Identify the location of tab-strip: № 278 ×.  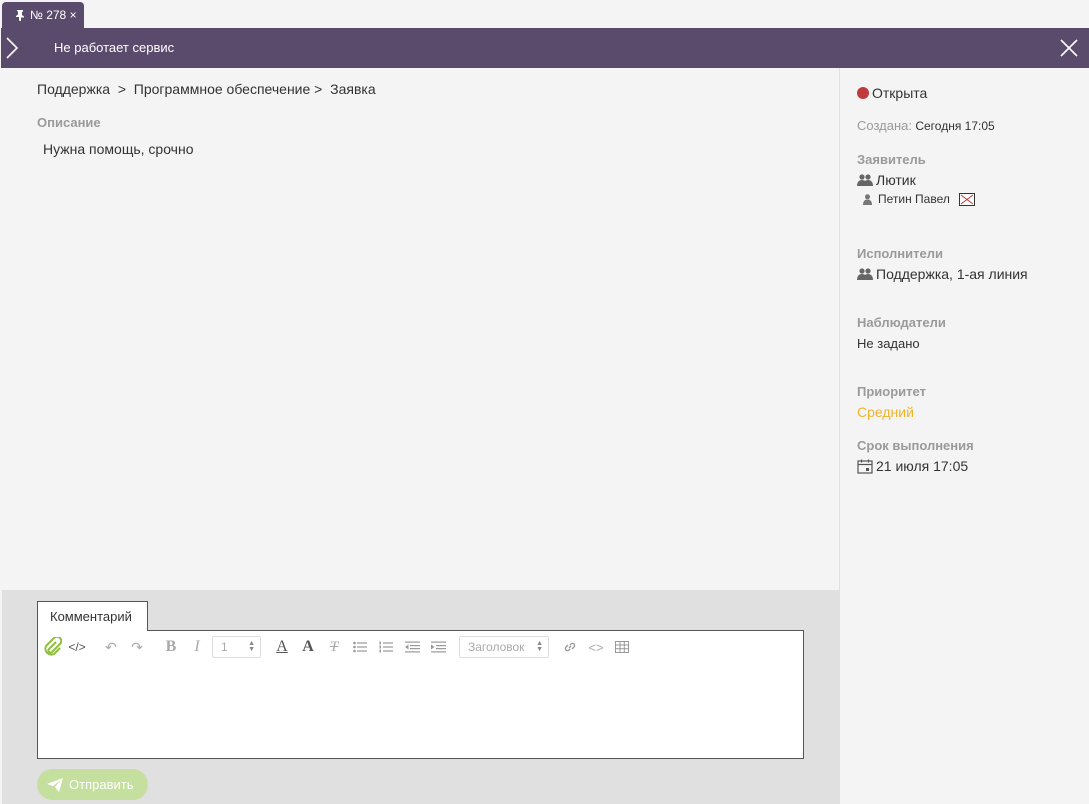
(544, 14).